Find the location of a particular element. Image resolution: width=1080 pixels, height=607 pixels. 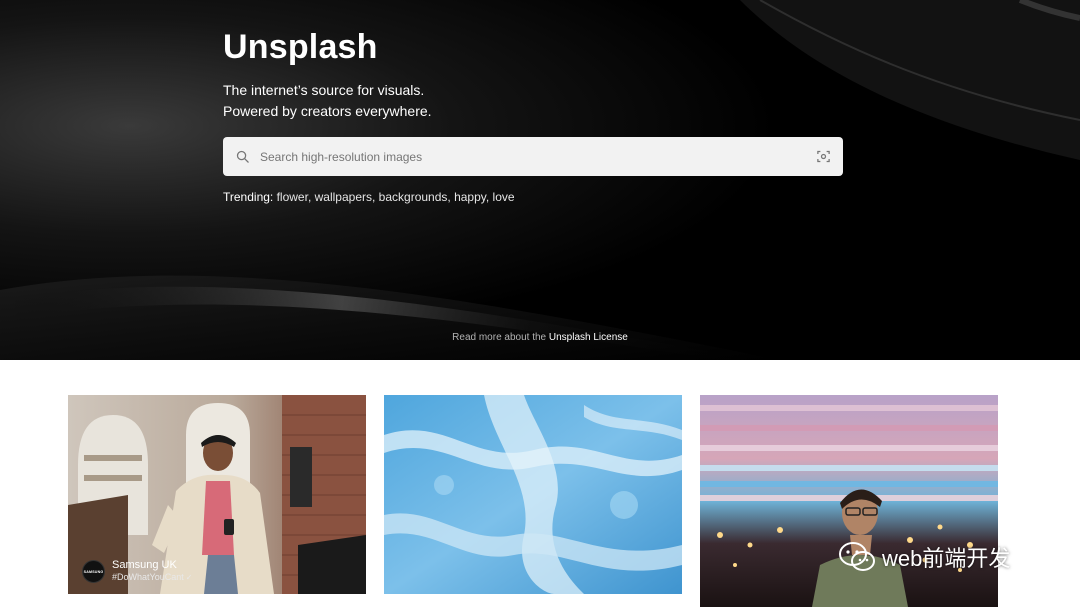

page-title: Unsplash is located at coordinates (300, 47).